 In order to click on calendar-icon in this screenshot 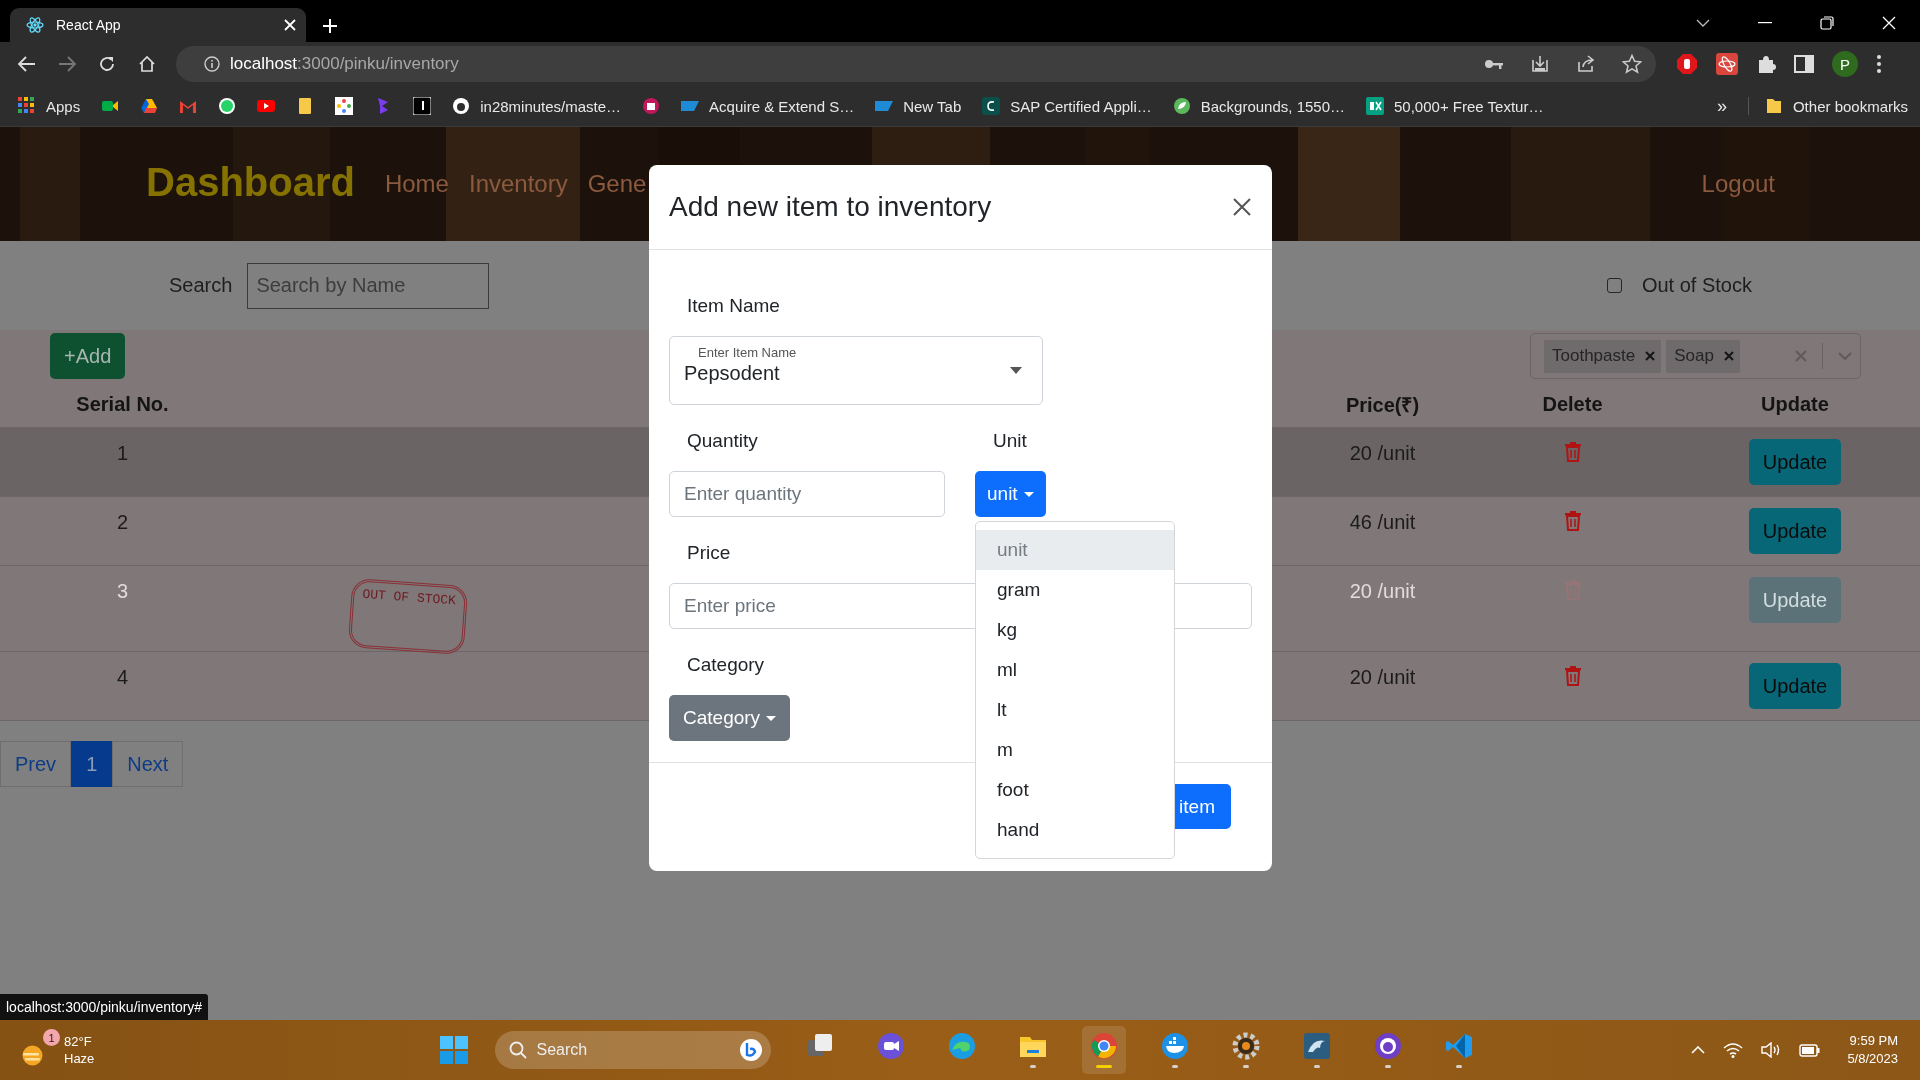, I will do `click(651, 106)`.